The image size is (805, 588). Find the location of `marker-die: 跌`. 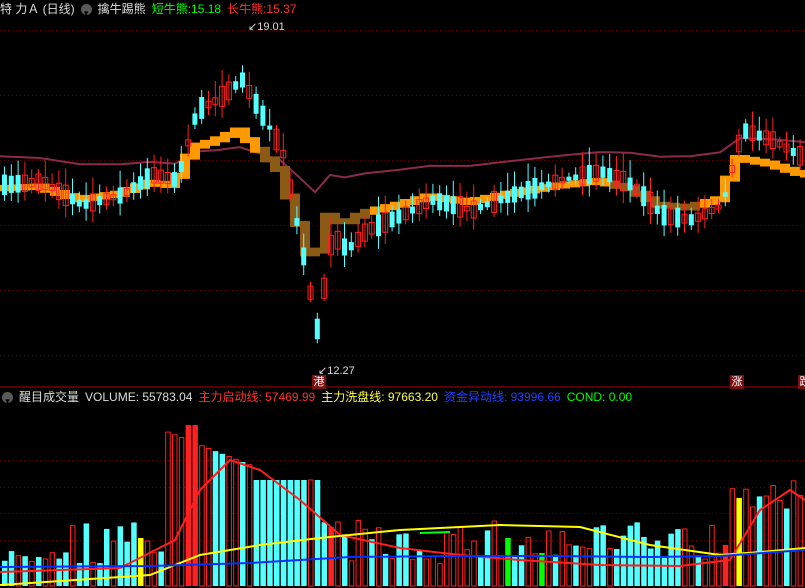

marker-die: 跌 is located at coordinates (801, 382).